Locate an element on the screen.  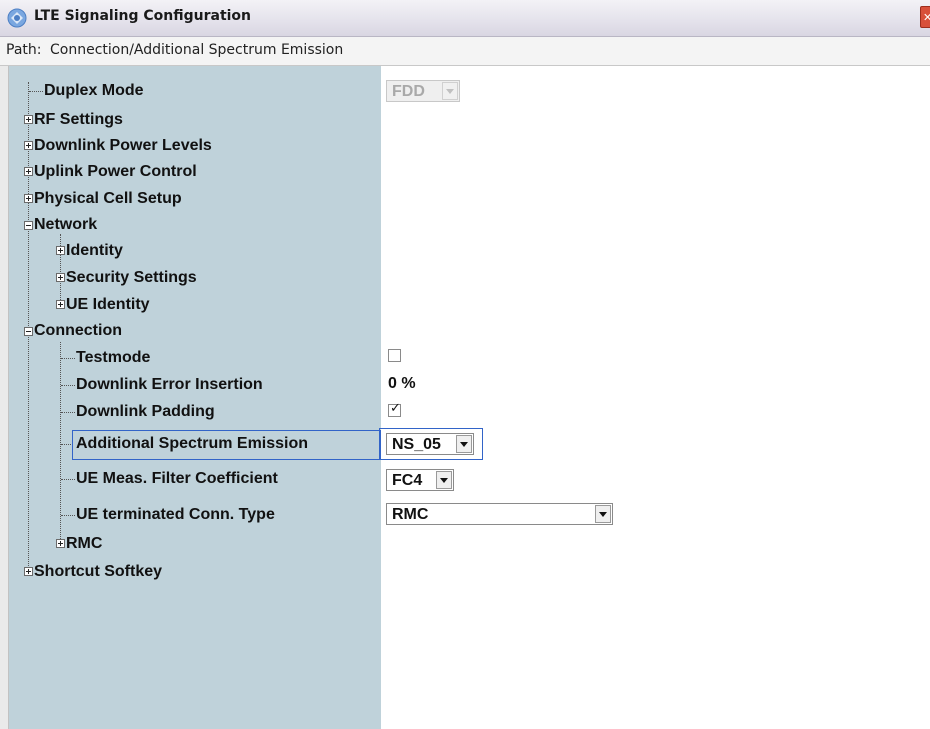
tree-item-downlink-error-insertion: Downlink Error Insertion is located at coordinates (169, 385).